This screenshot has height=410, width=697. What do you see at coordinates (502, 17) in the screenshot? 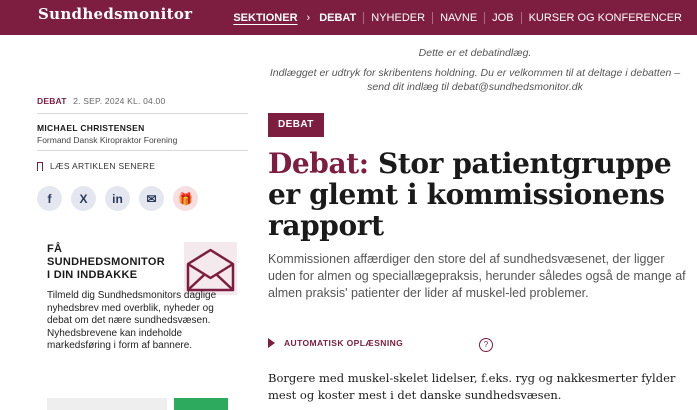
I see `nav-job: JOB` at bounding box center [502, 17].